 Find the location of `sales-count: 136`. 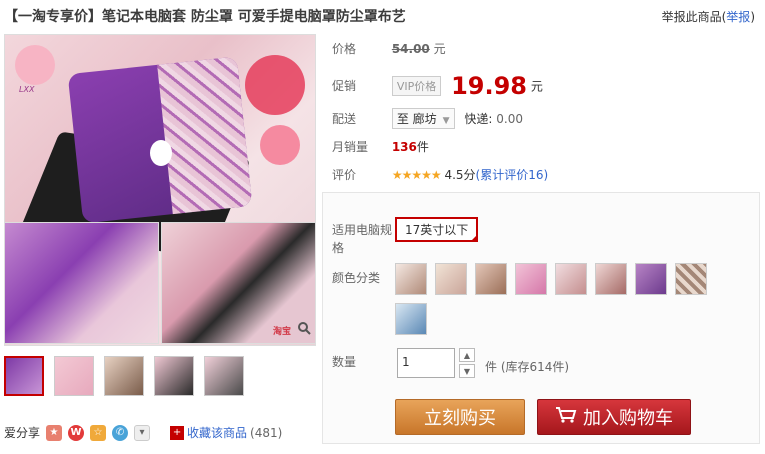

sales-count: 136 is located at coordinates (404, 147).